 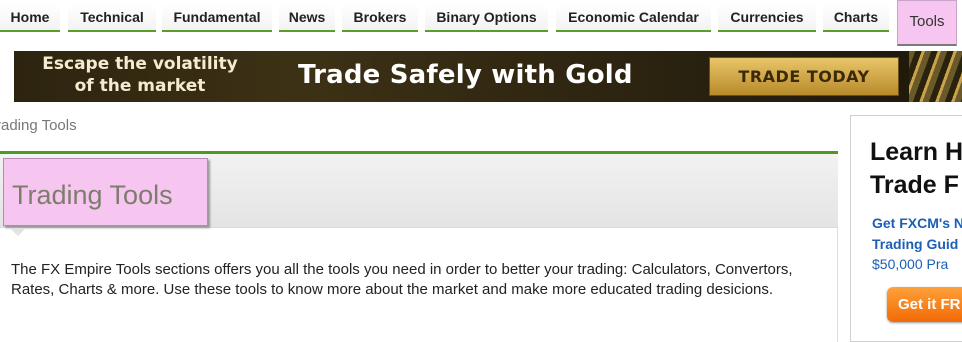 I want to click on trade-today-button: TRADE TODAY, so click(x=804, y=76).